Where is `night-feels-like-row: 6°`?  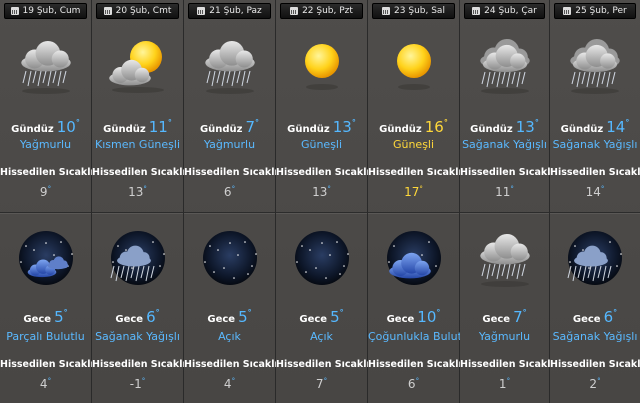 night-feels-like-row: 6° is located at coordinates (413, 384).